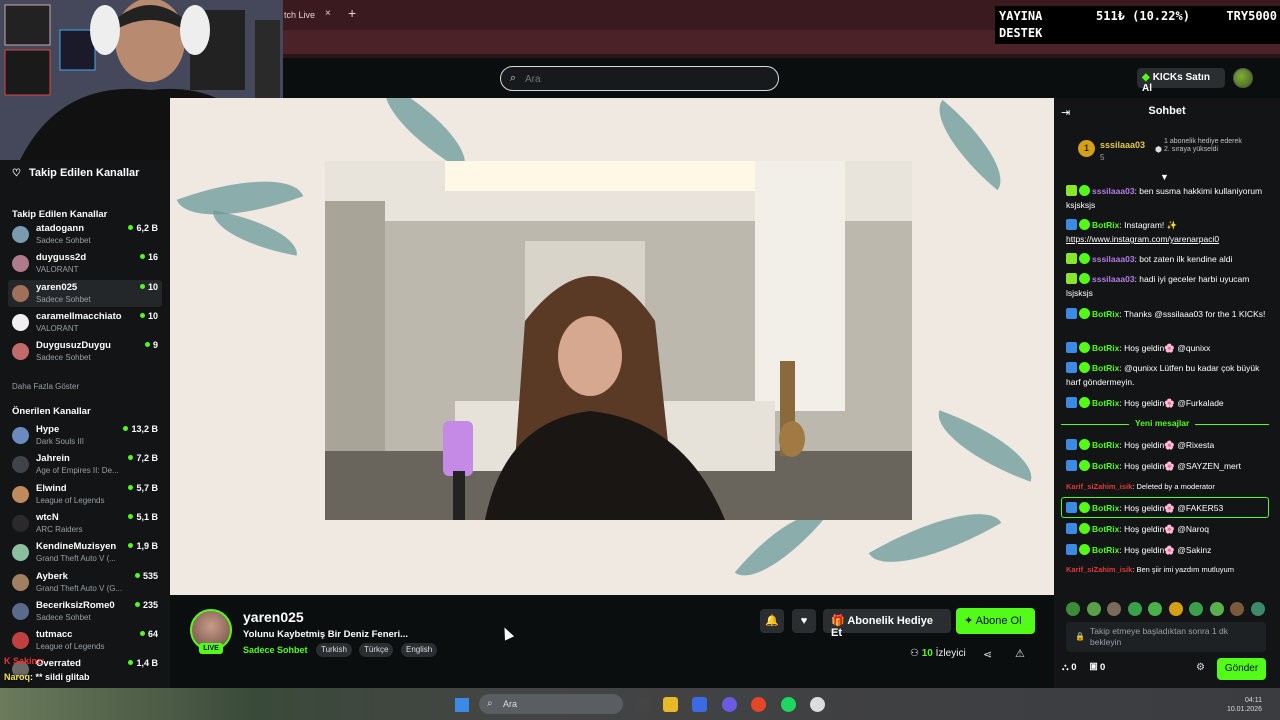 The image size is (1280, 720). I want to click on sidebar-channel-item: wtcN ARC Raiders 5,1 B, so click(85, 523).